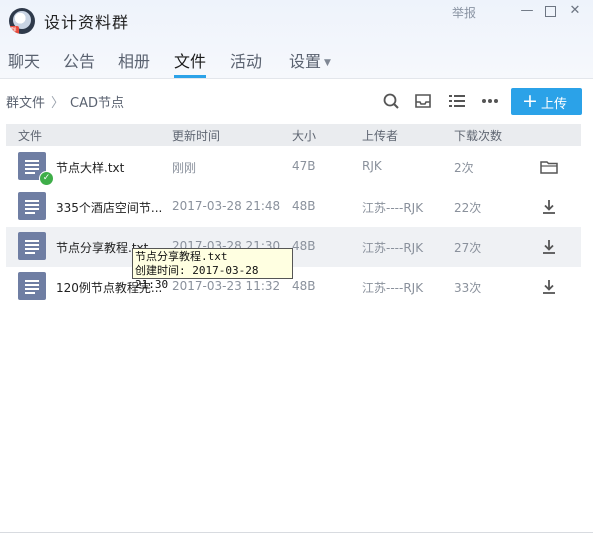  I want to click on upload-button: + 上传, so click(546, 101).